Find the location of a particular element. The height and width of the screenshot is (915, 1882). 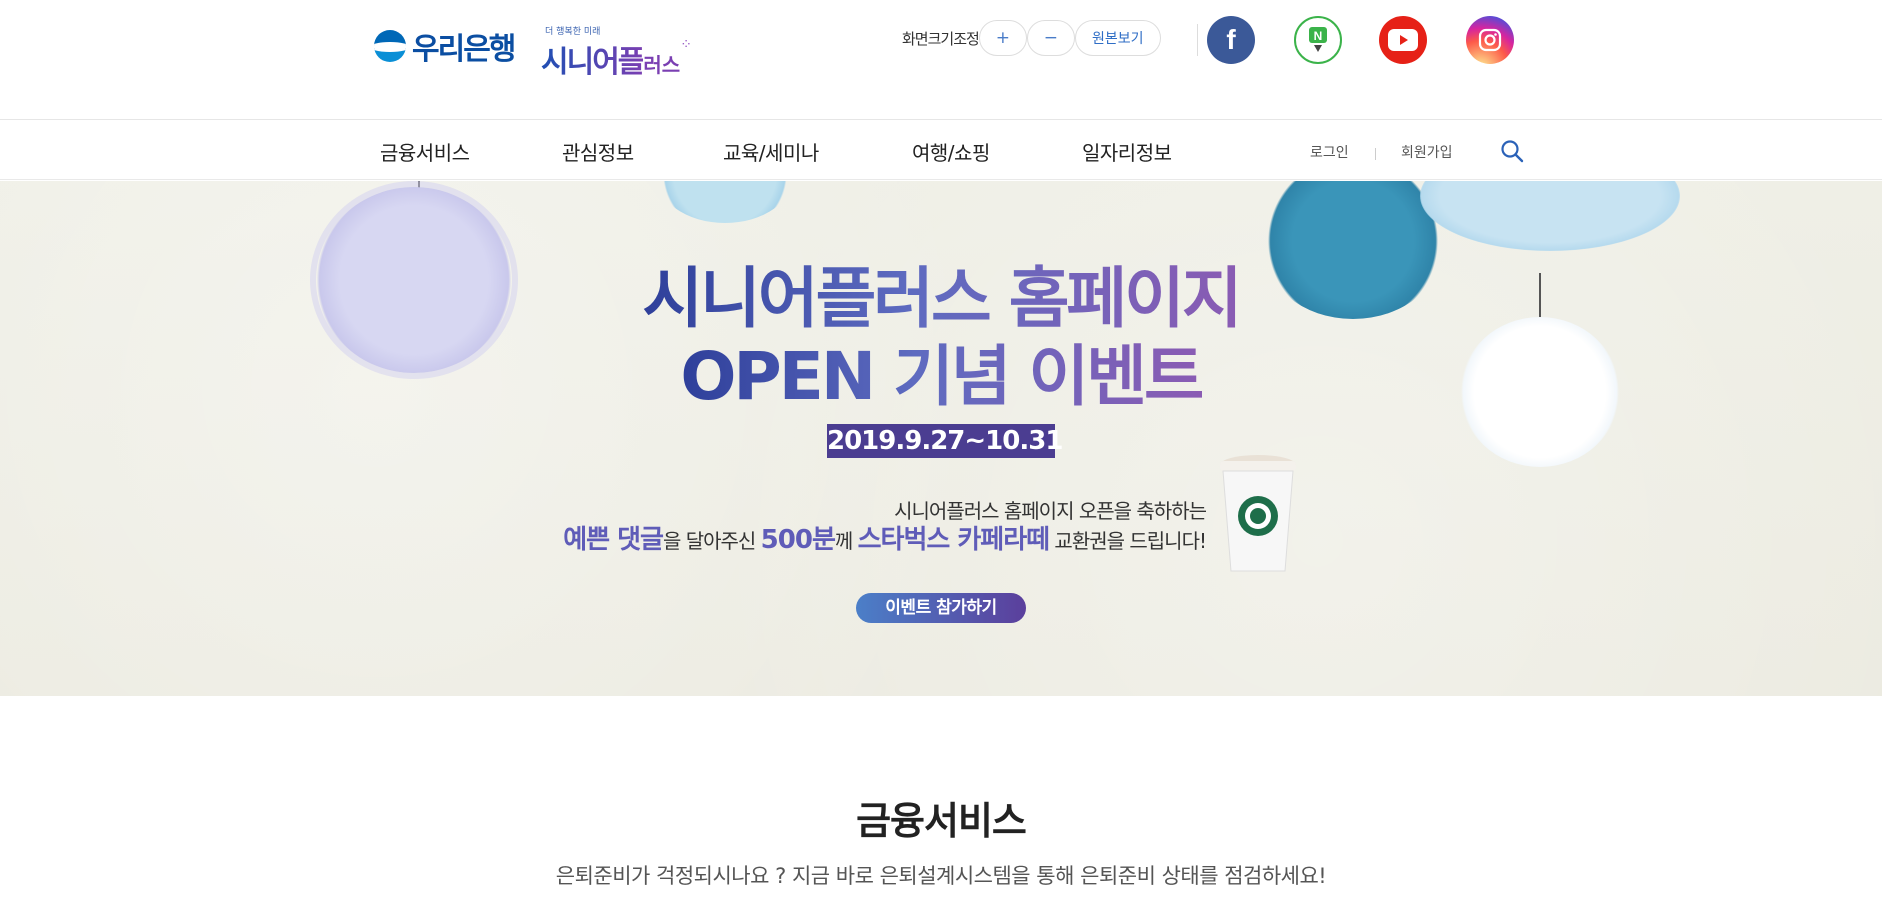

naver-blog-icon: N is located at coordinates (1318, 40).